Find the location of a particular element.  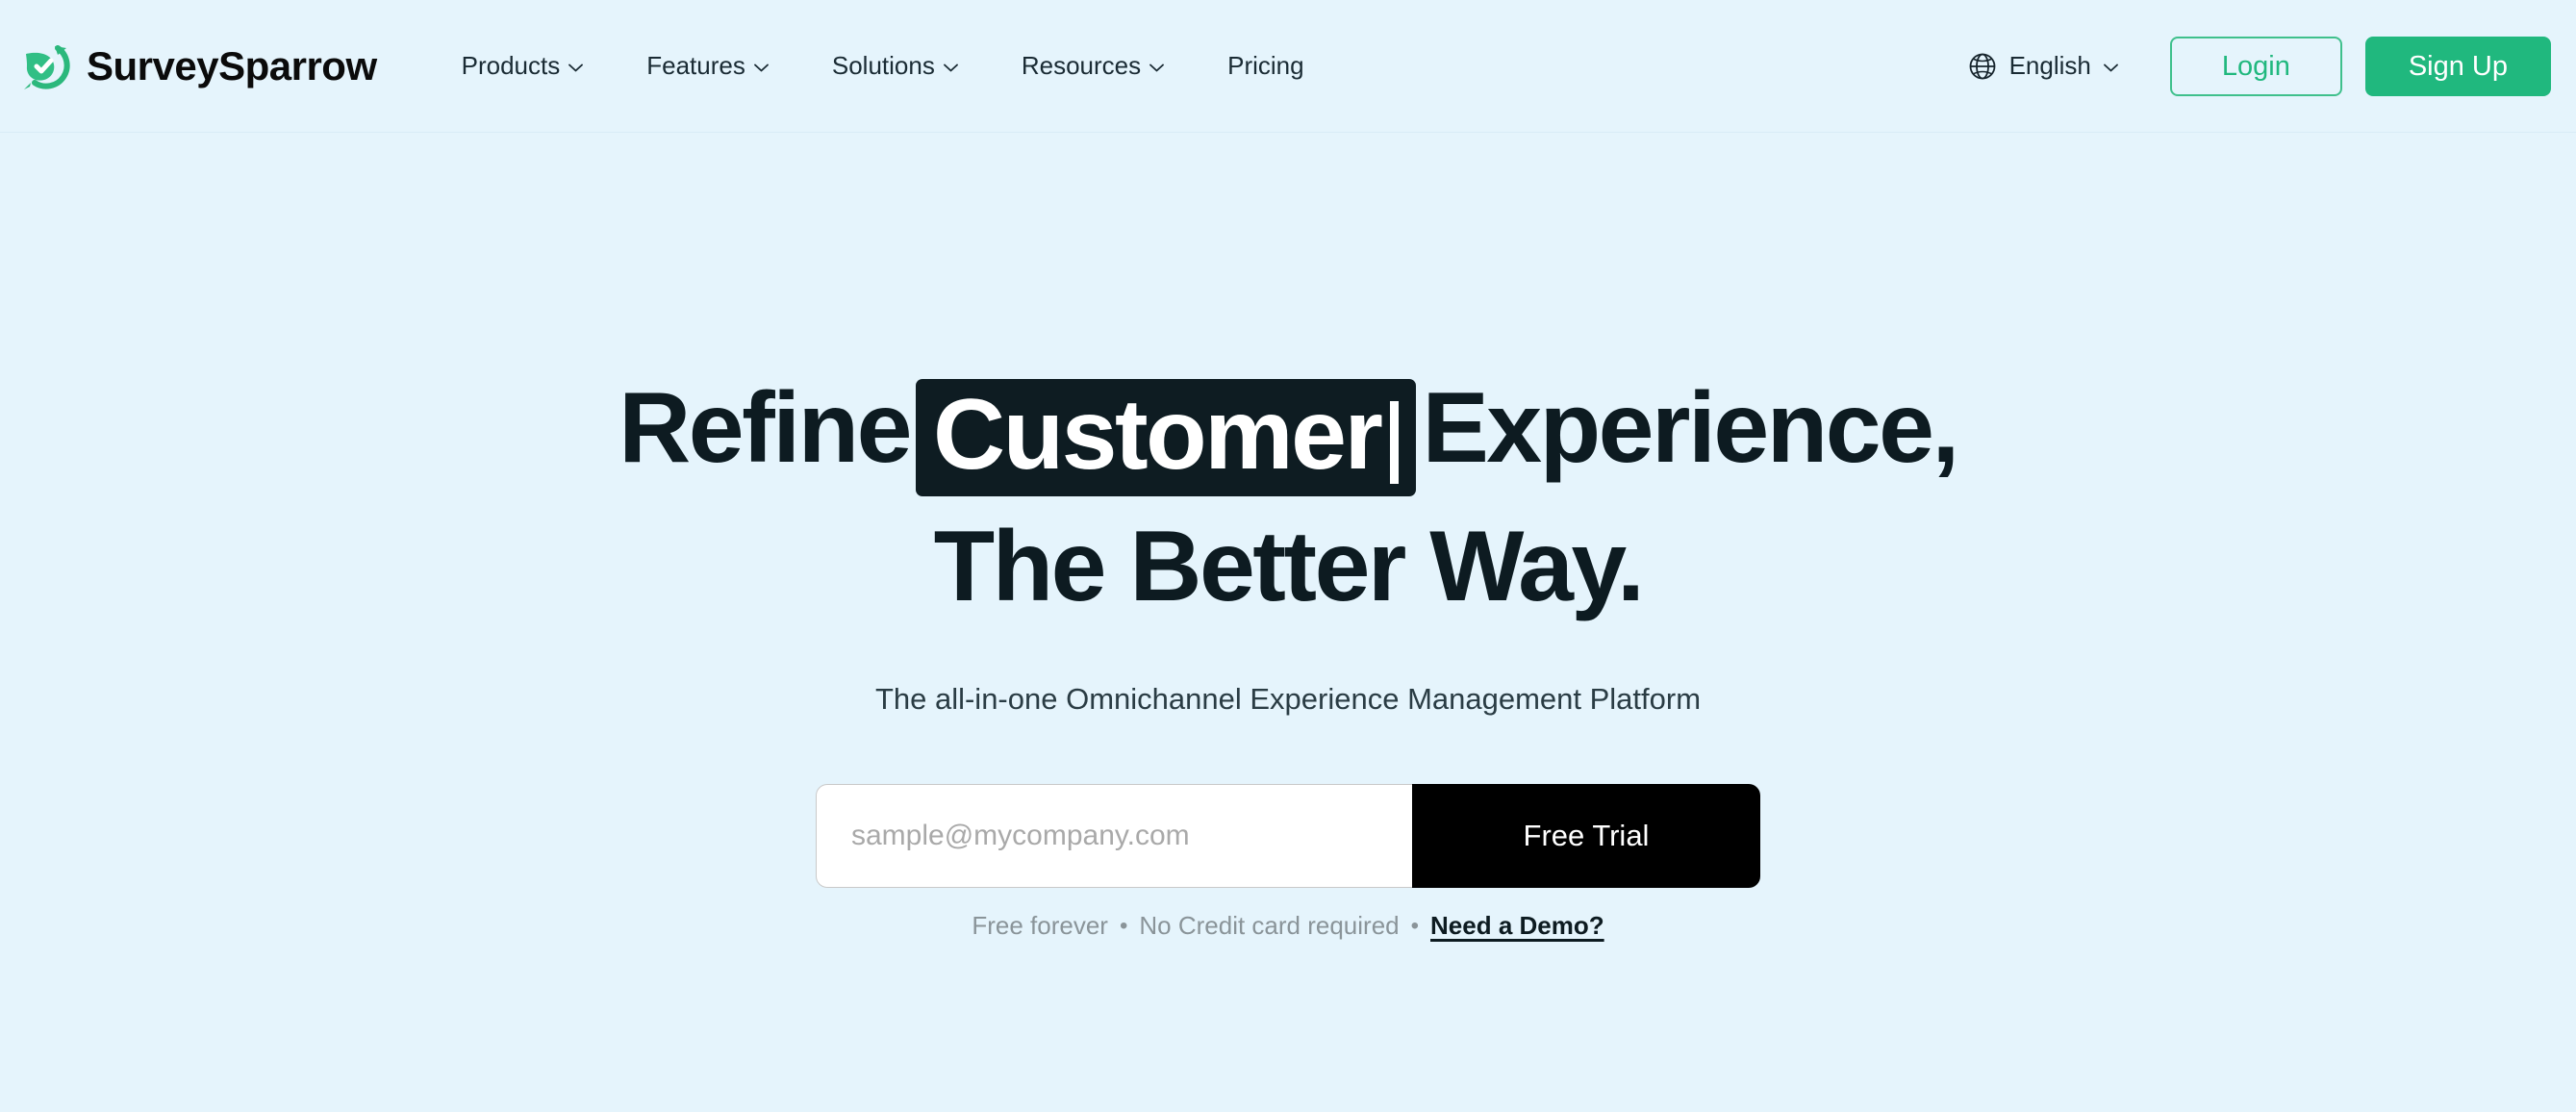

language-value: English is located at coordinates (2049, 65).